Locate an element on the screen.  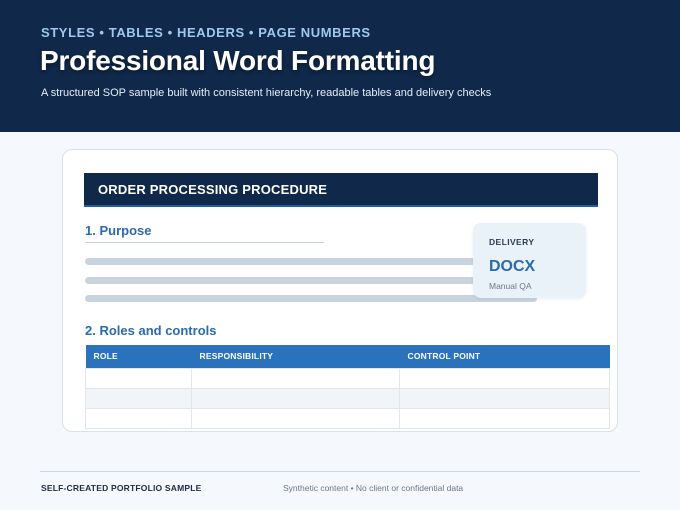
section-heading-purpose: 1. Purpose is located at coordinates (118, 230).